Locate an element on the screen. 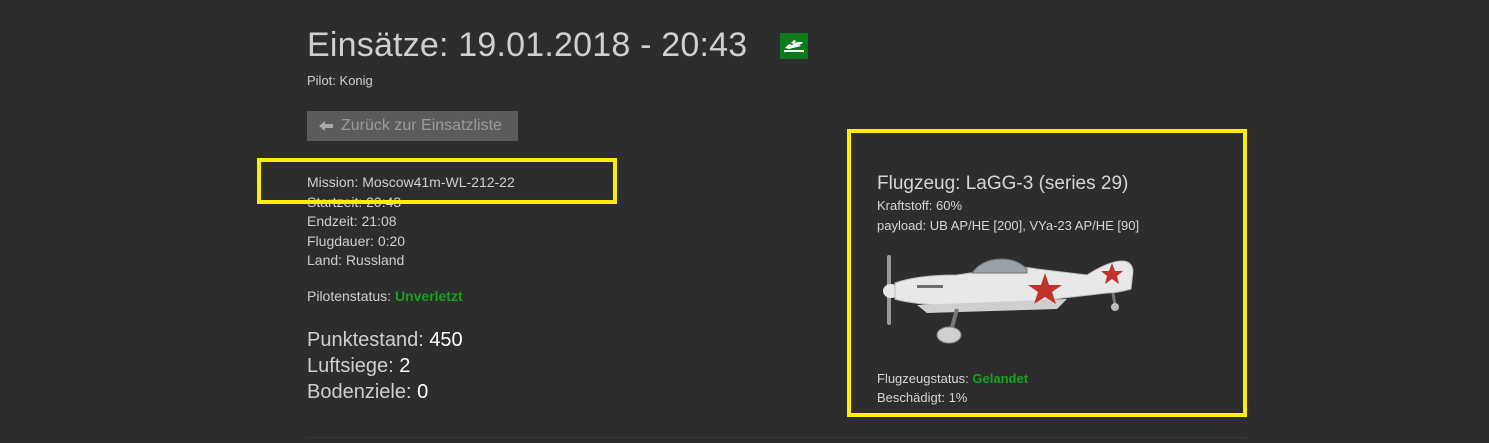 The height and width of the screenshot is (443, 1489). pilot-label: Pilot: is located at coordinates (321, 80).